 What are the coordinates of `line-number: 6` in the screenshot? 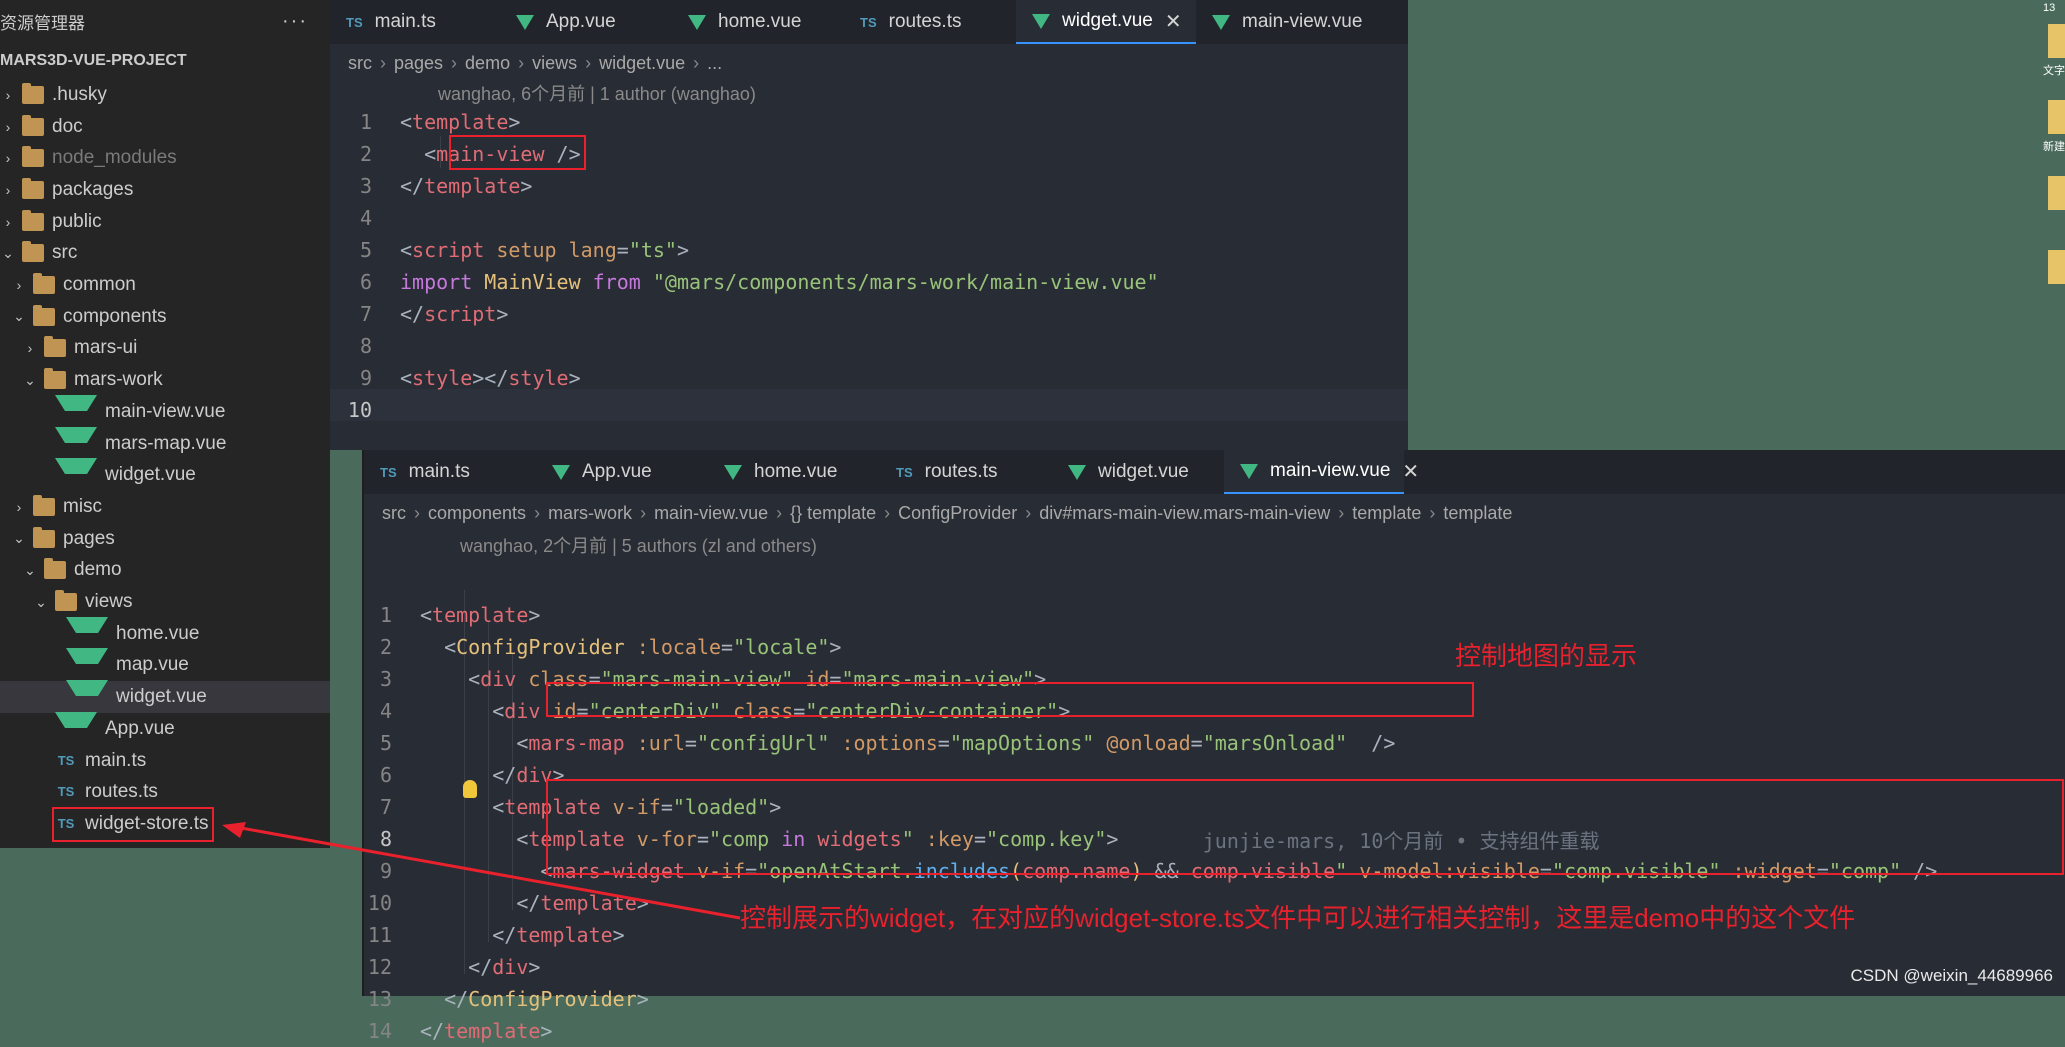 It's located at (365, 282).